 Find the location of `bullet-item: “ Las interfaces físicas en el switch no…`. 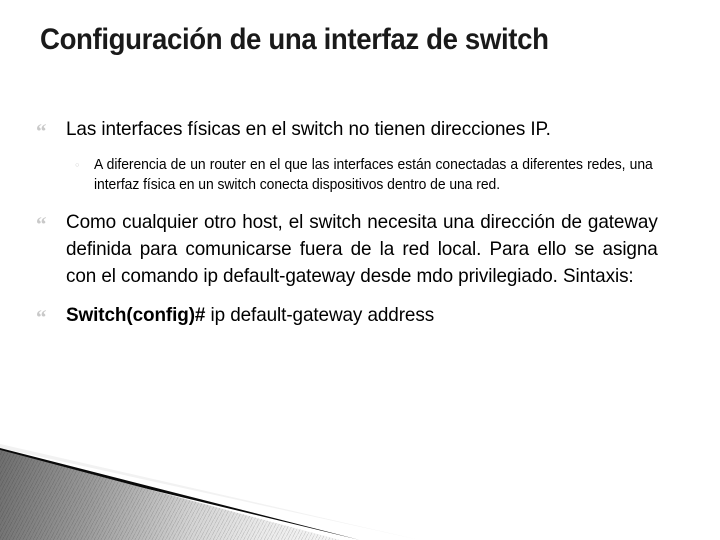

bullet-item: “ Las interfaces físicas en el switch no… is located at coordinates (356, 129).